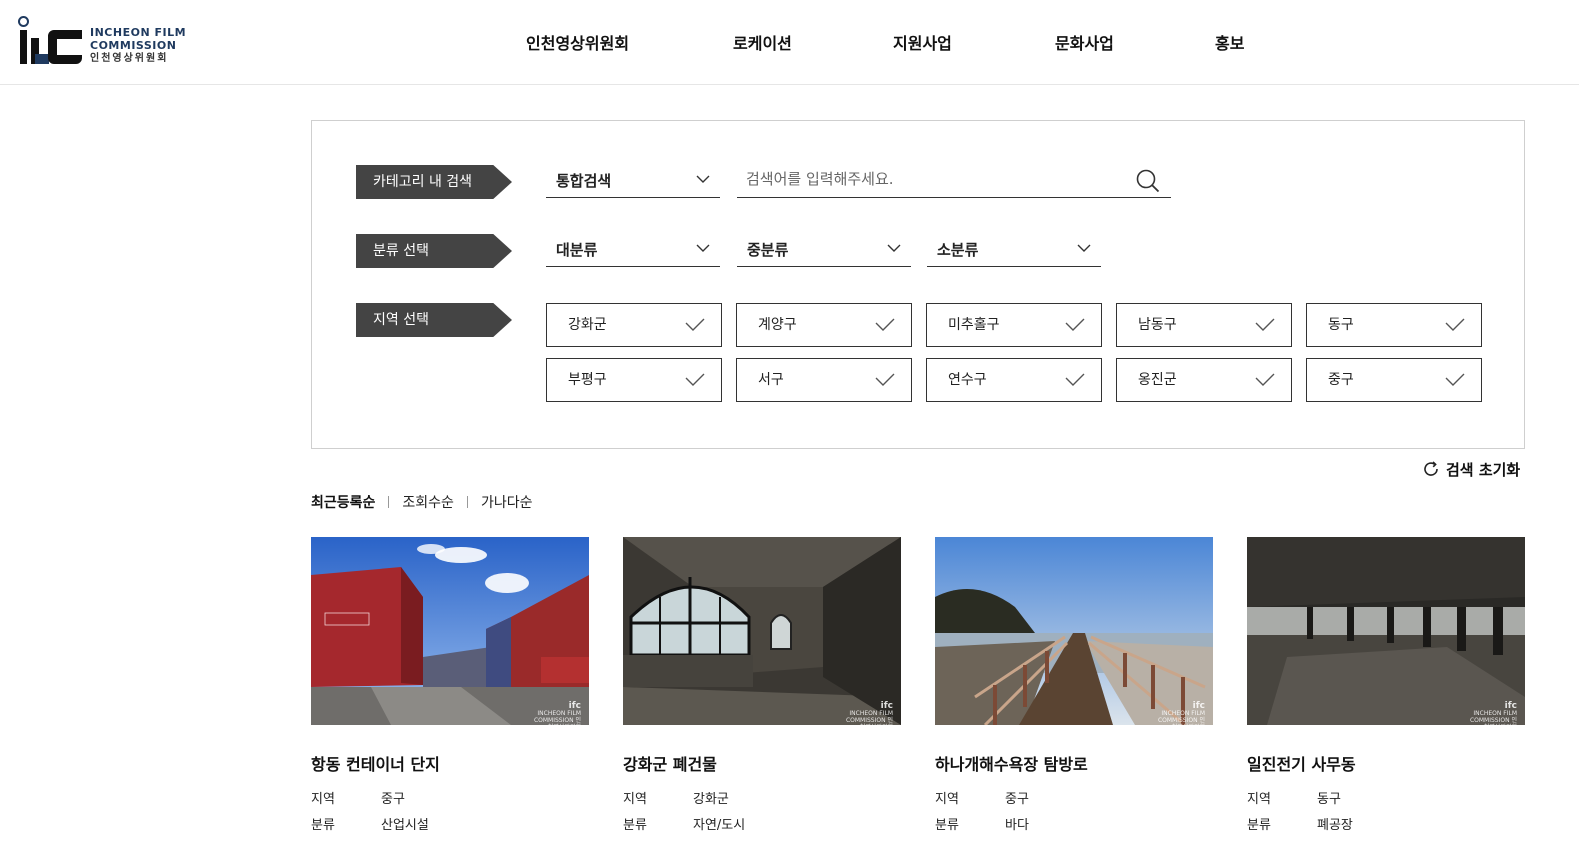  I want to click on reset-label: 검색 초기화, so click(1483, 469).